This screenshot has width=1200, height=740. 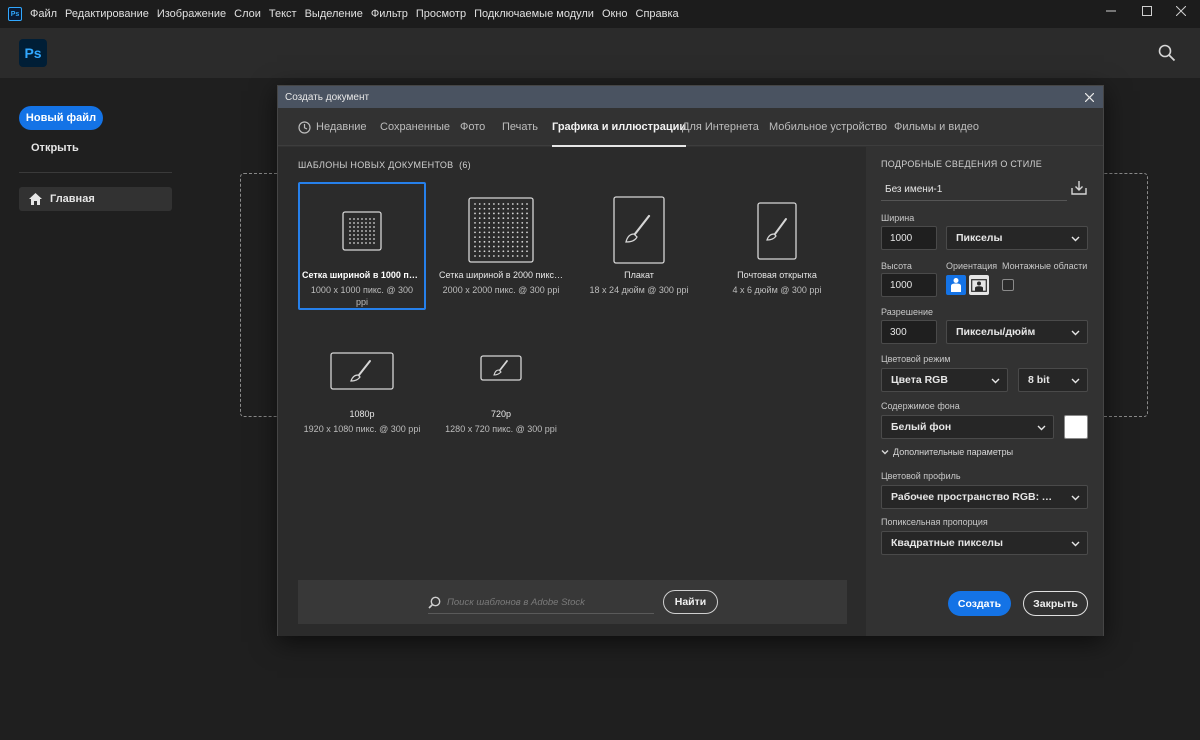 What do you see at coordinates (1076, 427) in the screenshot?
I see `background-color-swatch` at bounding box center [1076, 427].